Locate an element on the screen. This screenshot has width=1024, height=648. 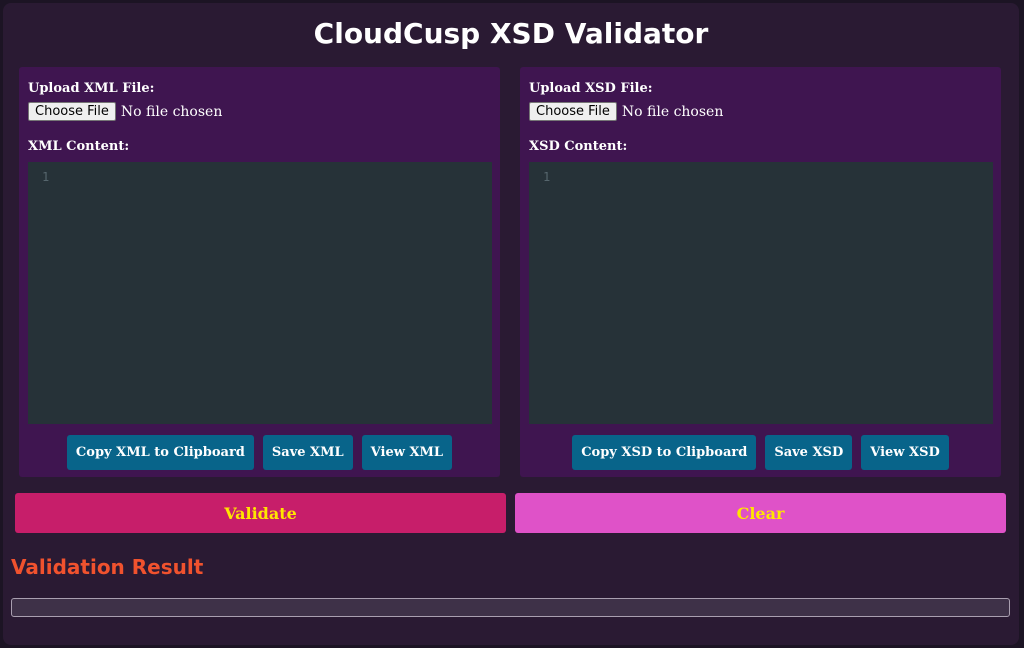
page-title: CloudCusp XSD Validator is located at coordinates (511, 33).